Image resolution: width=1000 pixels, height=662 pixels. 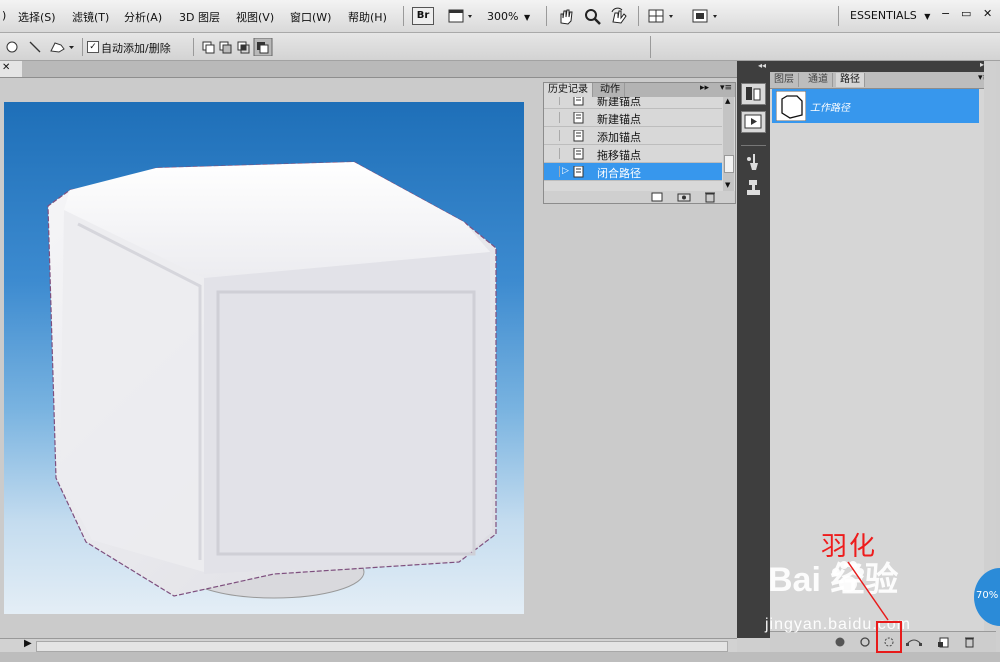 I want to click on menu-help: 帮助(H), so click(x=367, y=17).